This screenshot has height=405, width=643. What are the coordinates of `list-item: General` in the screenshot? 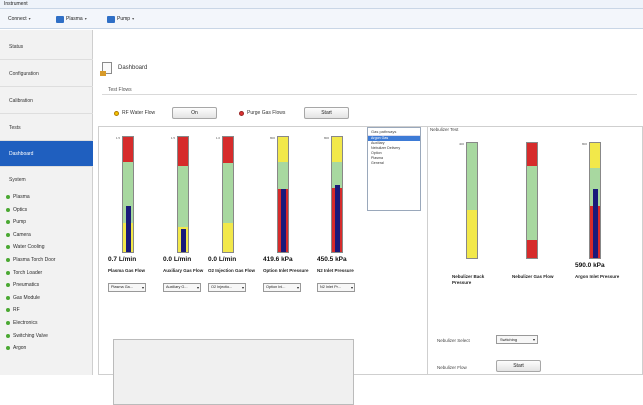 It's located at (394, 163).